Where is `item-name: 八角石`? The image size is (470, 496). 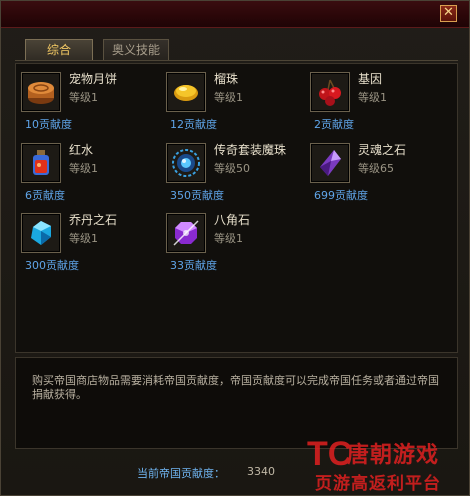 item-name: 八角石 is located at coordinates (232, 220).